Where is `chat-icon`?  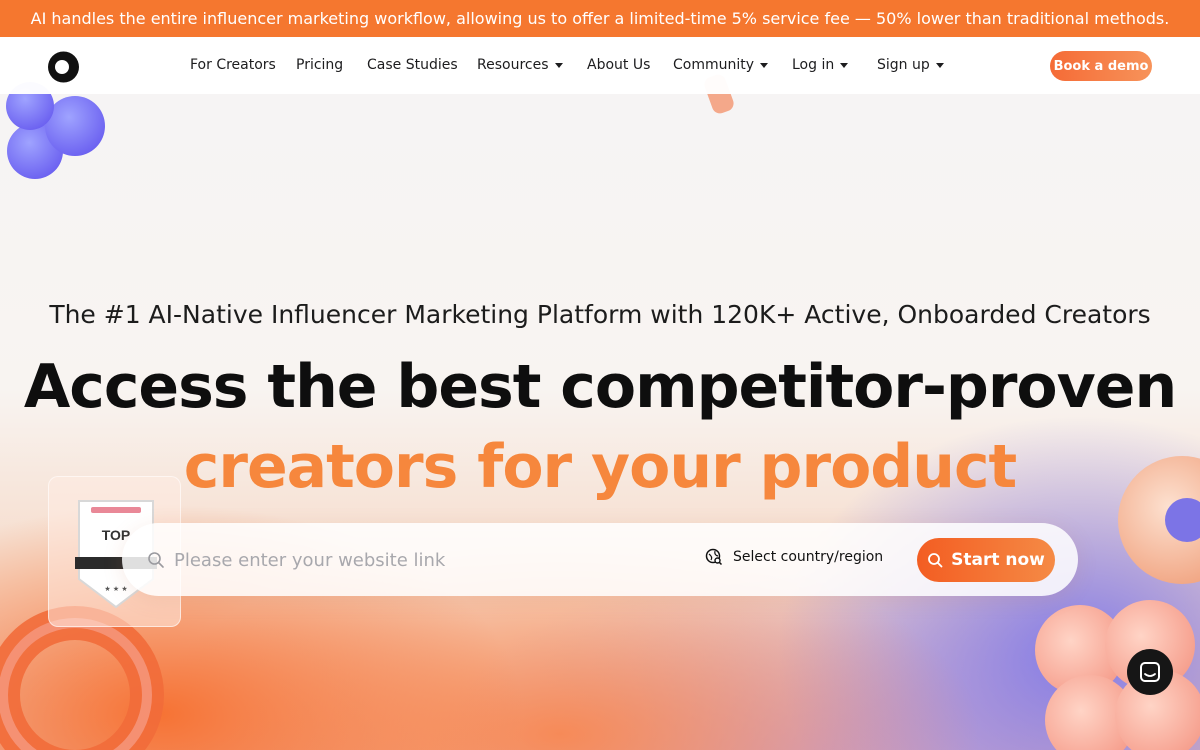
chat-icon is located at coordinates (1150, 672).